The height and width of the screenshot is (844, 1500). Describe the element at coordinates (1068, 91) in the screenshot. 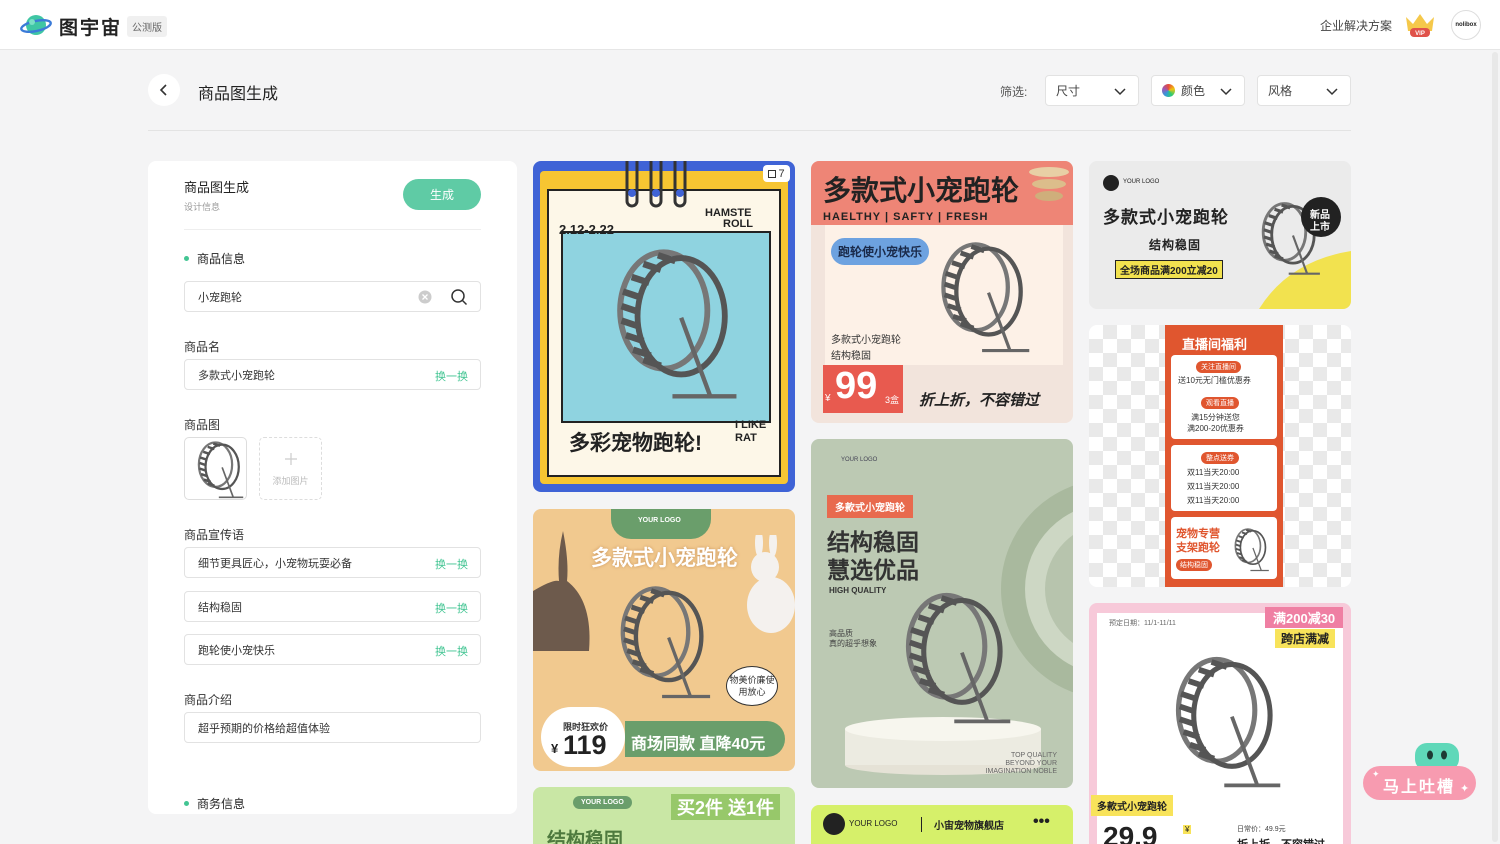

I see `size-filter-label: 尺寸` at that location.